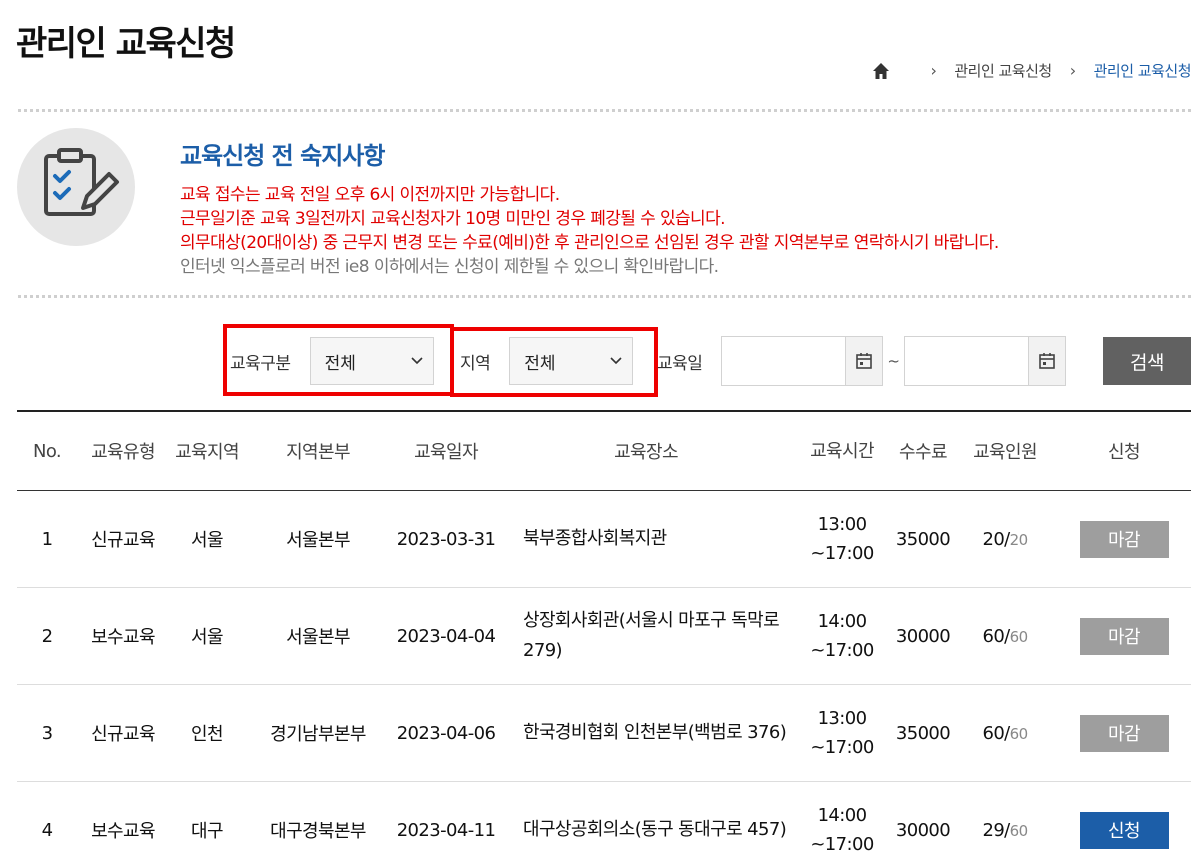 The height and width of the screenshot is (853, 1197). Describe the element at coordinates (1124, 452) in the screenshot. I see `header-apply: 신청` at that location.